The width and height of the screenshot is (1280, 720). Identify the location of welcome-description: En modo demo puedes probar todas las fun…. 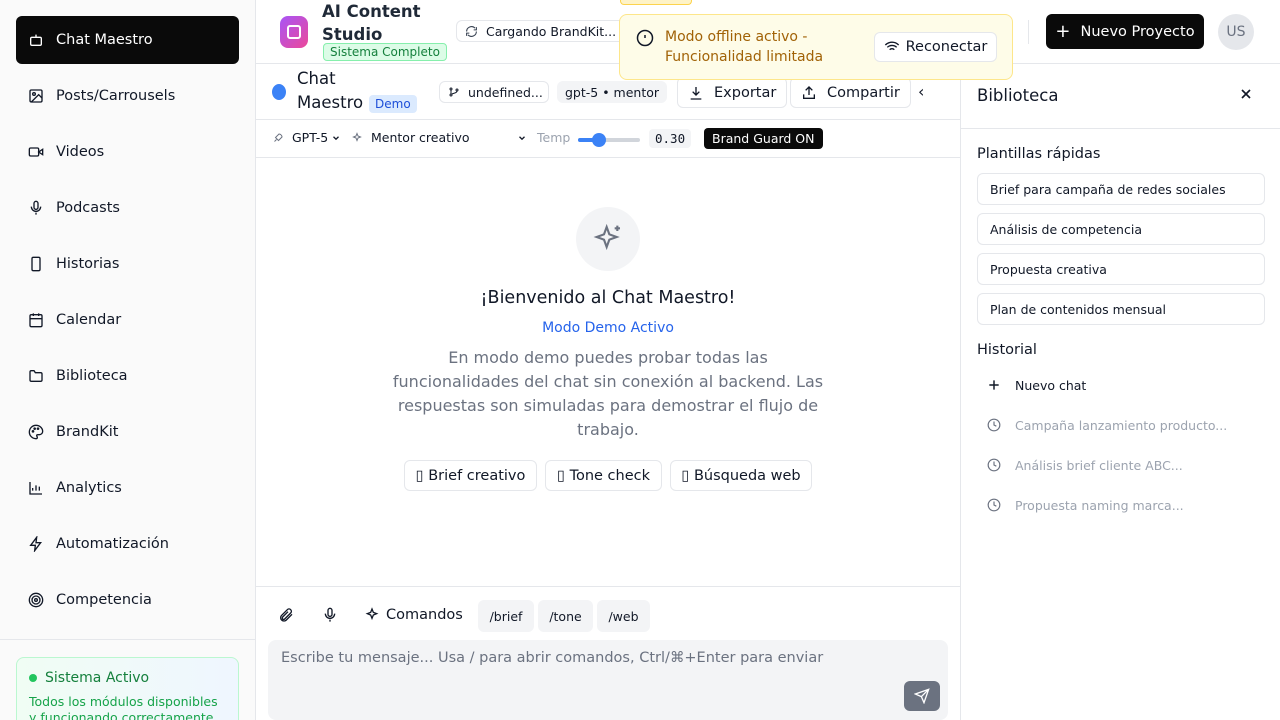
(608, 393).